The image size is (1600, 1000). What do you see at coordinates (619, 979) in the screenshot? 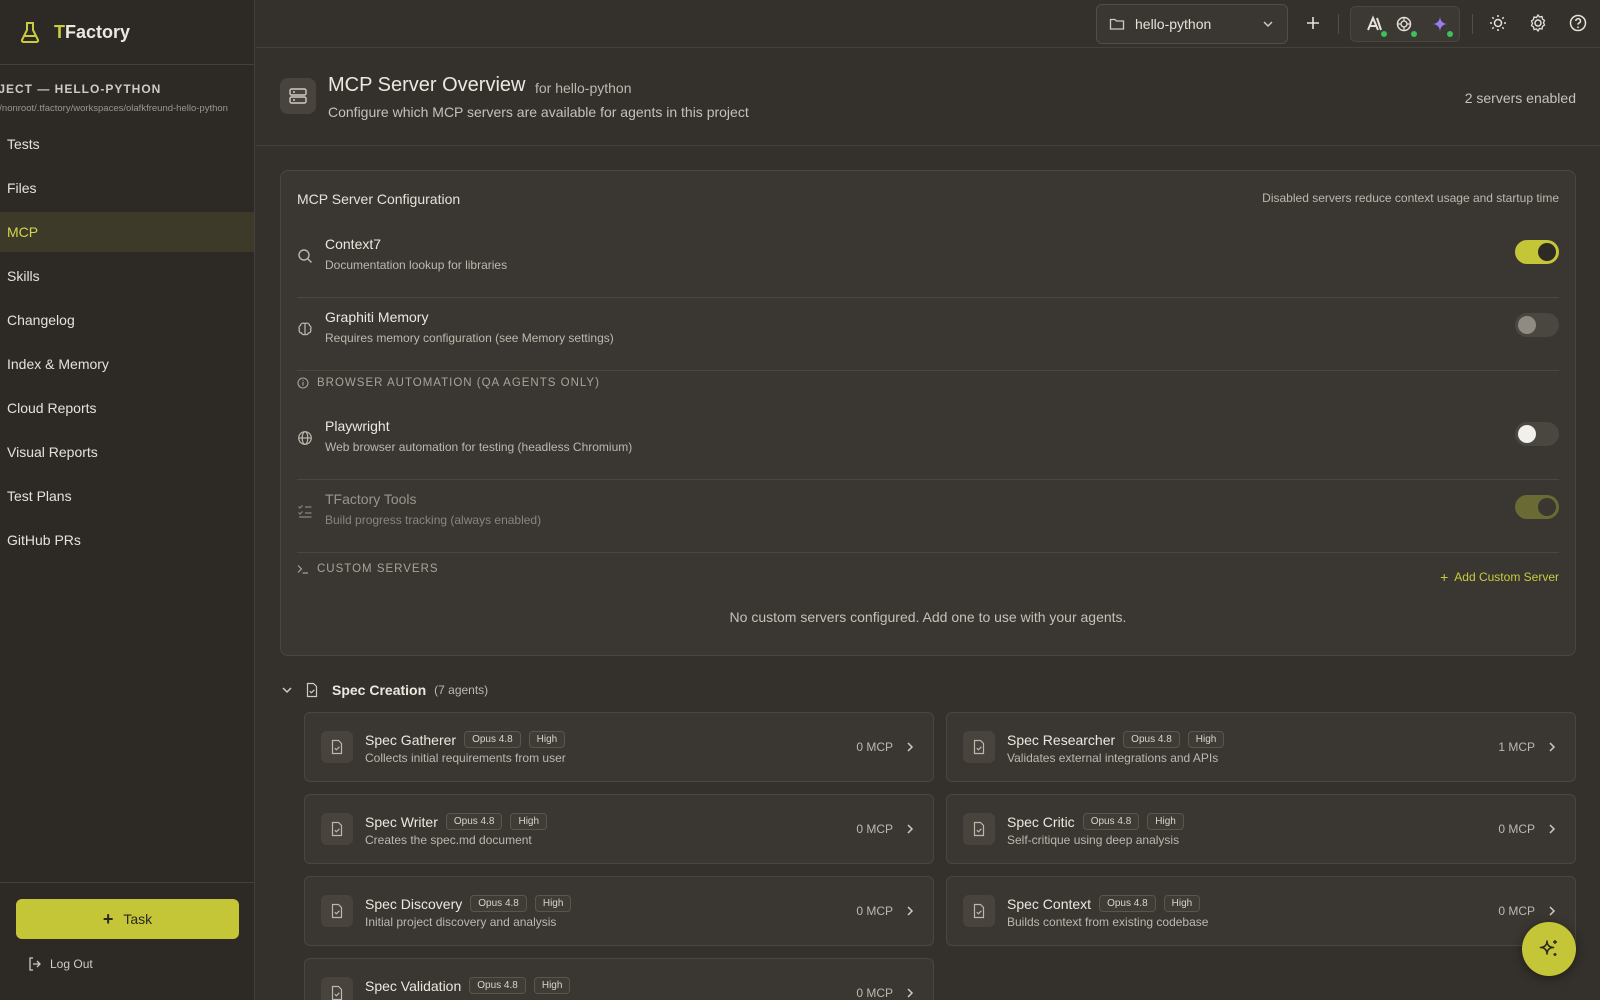
I see `agent-card-spec-validation: Spec Validation Opus 4.8 High 0 MCP` at bounding box center [619, 979].